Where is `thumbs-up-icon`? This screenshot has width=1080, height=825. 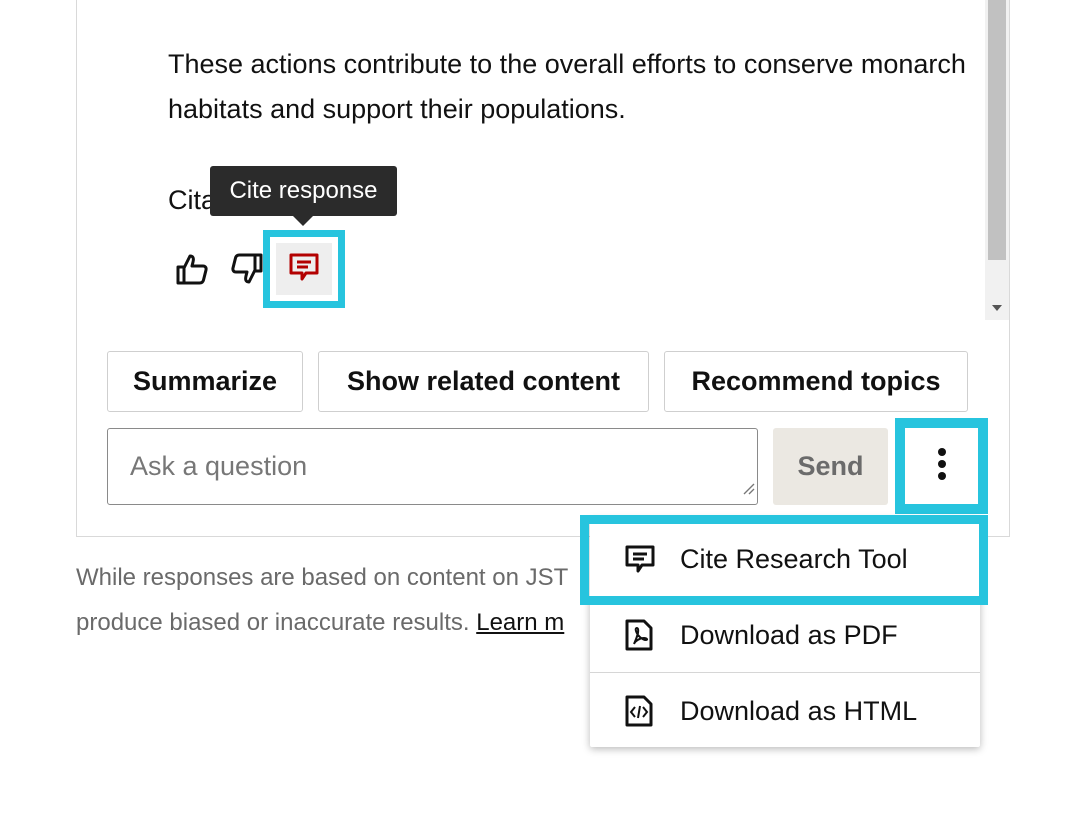
thumbs-up-icon is located at coordinates (192, 269).